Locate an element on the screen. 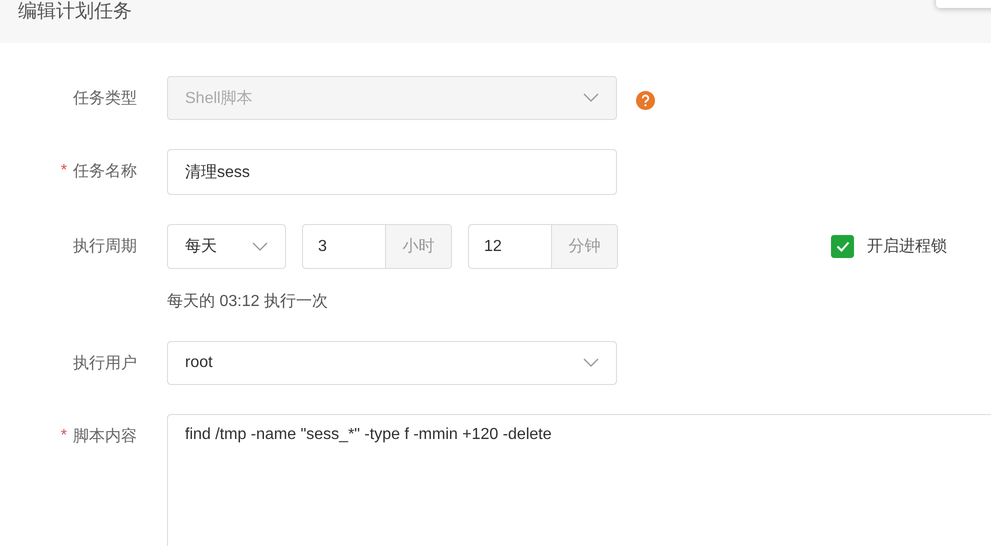  select-field: root is located at coordinates (392, 363).